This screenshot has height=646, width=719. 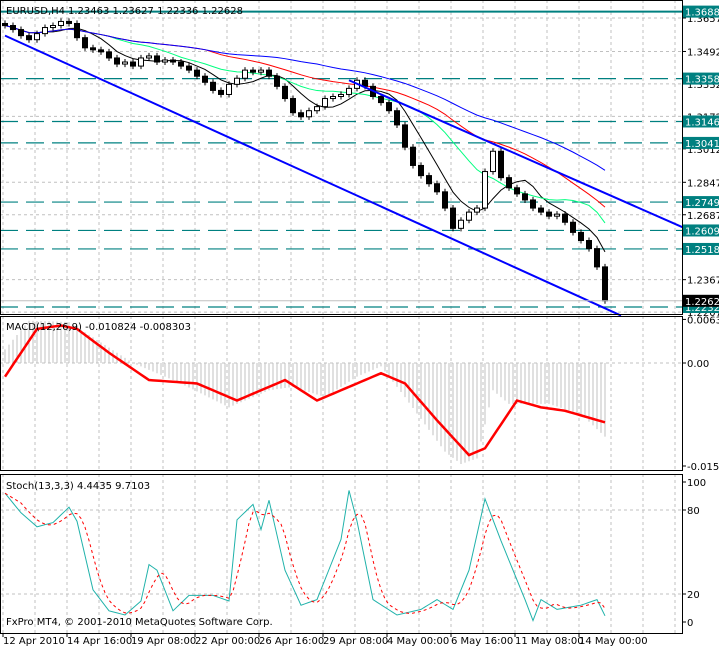 I want to click on time-tick-label: 6 May 16:00, so click(x=482, y=641).